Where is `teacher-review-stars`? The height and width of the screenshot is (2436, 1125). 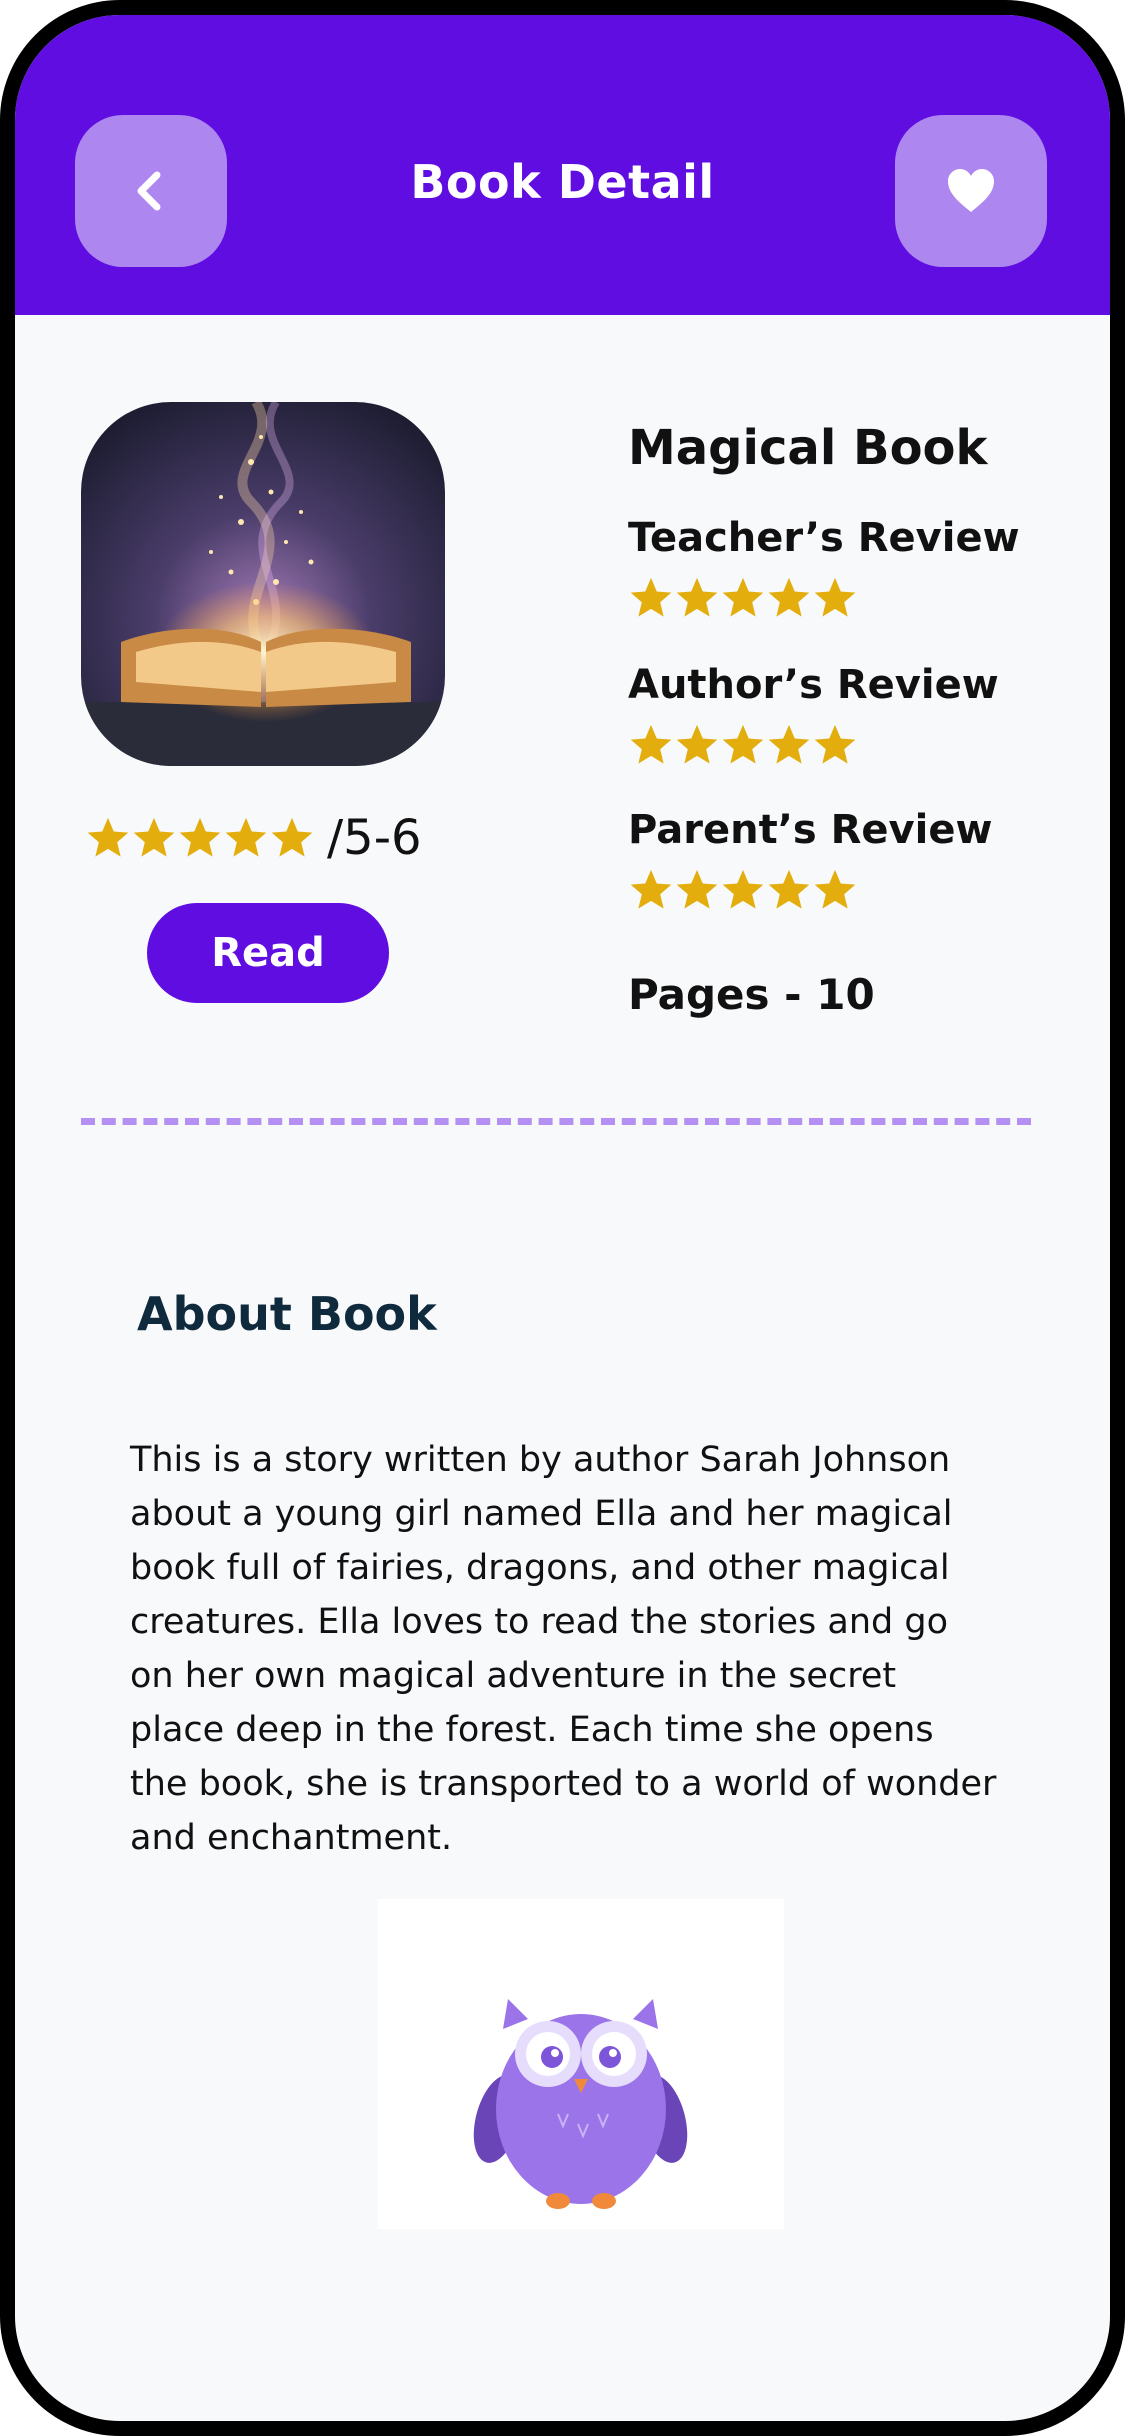 teacher-review-stars is located at coordinates (743, 598).